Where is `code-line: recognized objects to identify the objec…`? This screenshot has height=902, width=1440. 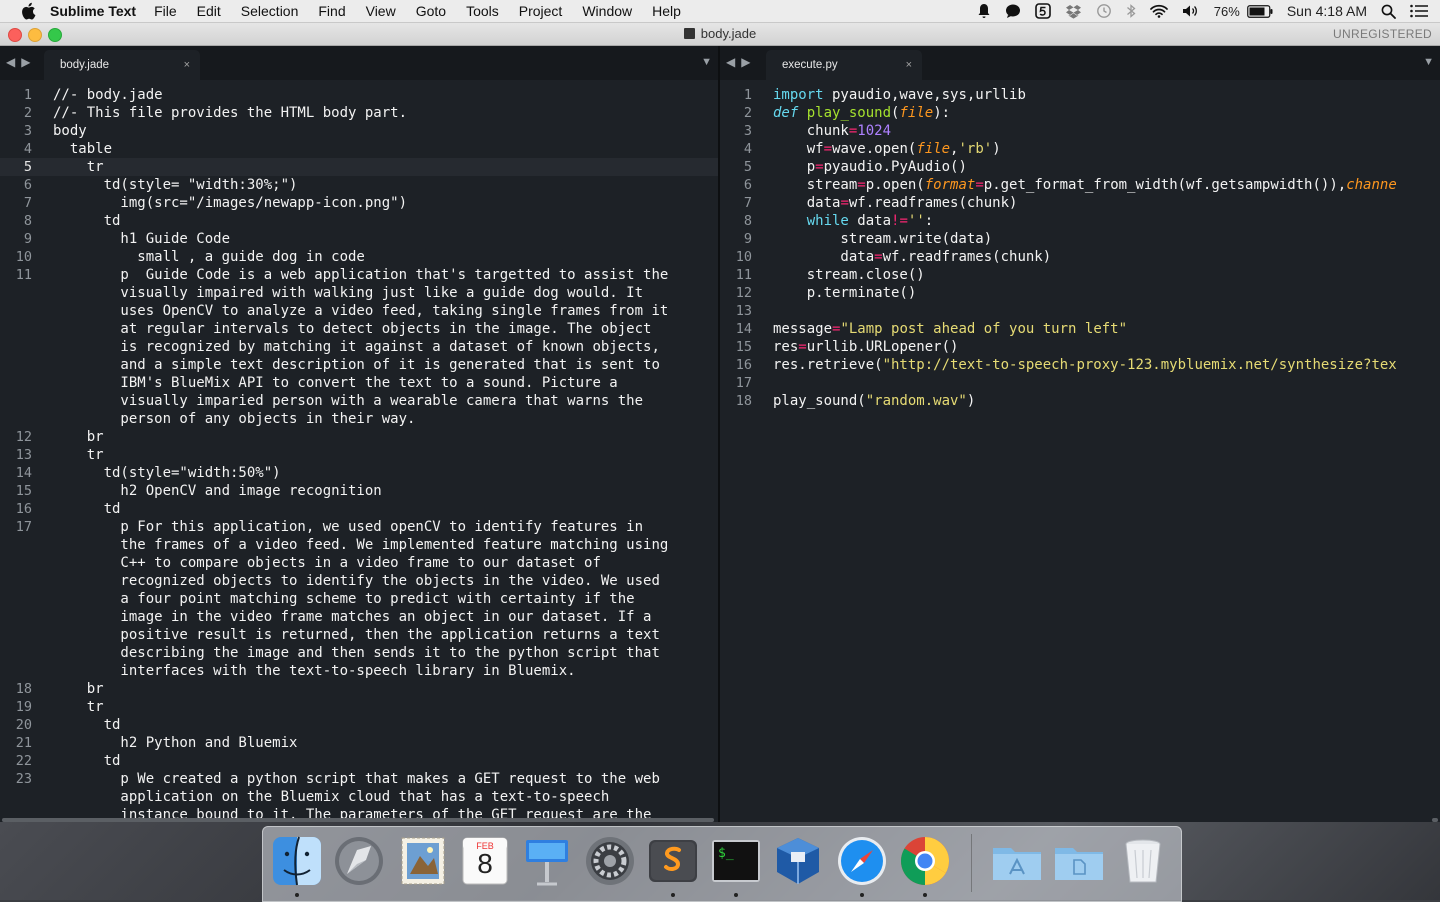
code-line: recognized objects to identify the objec… is located at coordinates (385, 581).